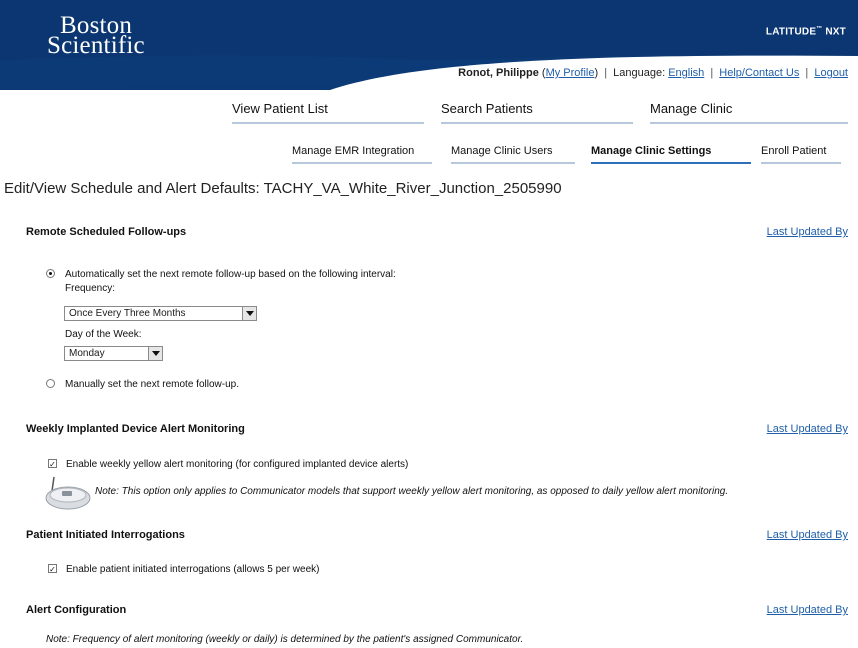 This screenshot has width=858, height=648. I want to click on frequency-label: Frequency:, so click(90, 288).